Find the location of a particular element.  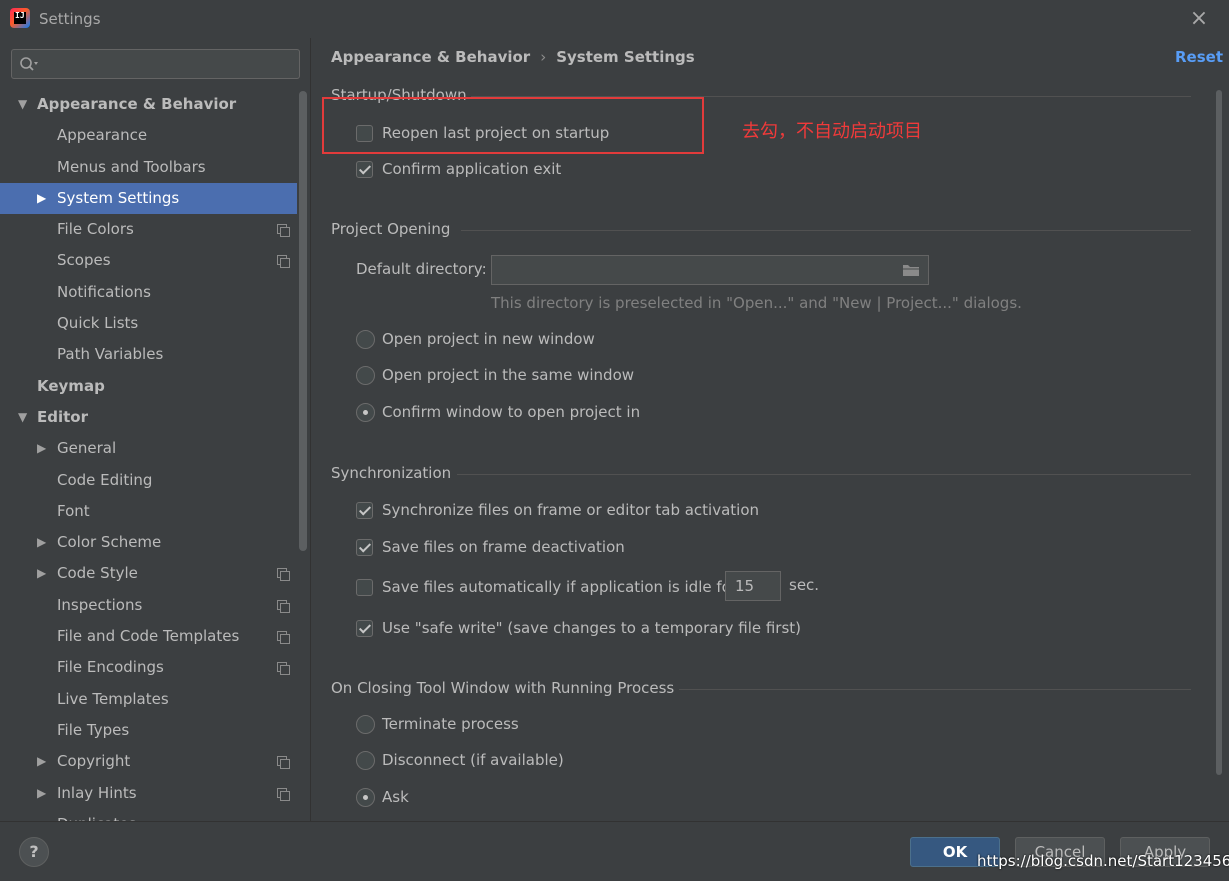

dialog-button-bar: ? OK Cancel Apply is located at coordinates (614, 851).